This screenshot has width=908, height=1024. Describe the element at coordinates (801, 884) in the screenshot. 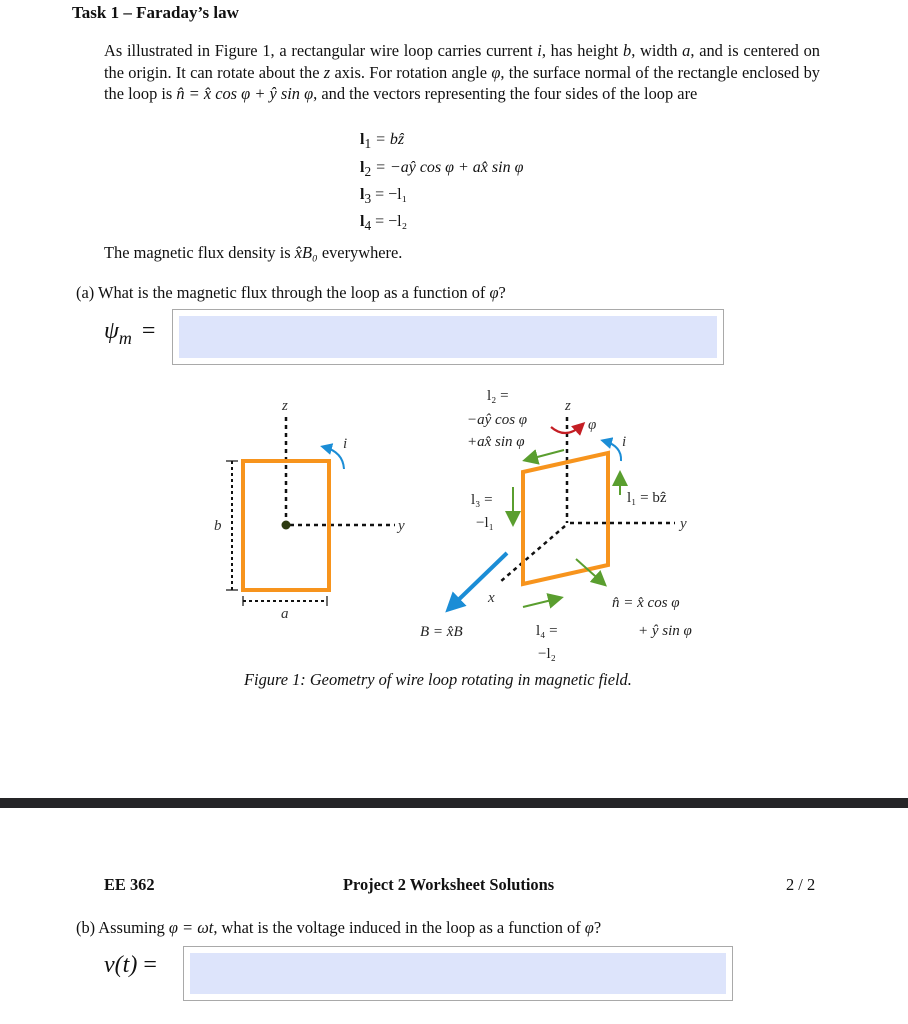

I see `page-number: 2 / 2` at that location.